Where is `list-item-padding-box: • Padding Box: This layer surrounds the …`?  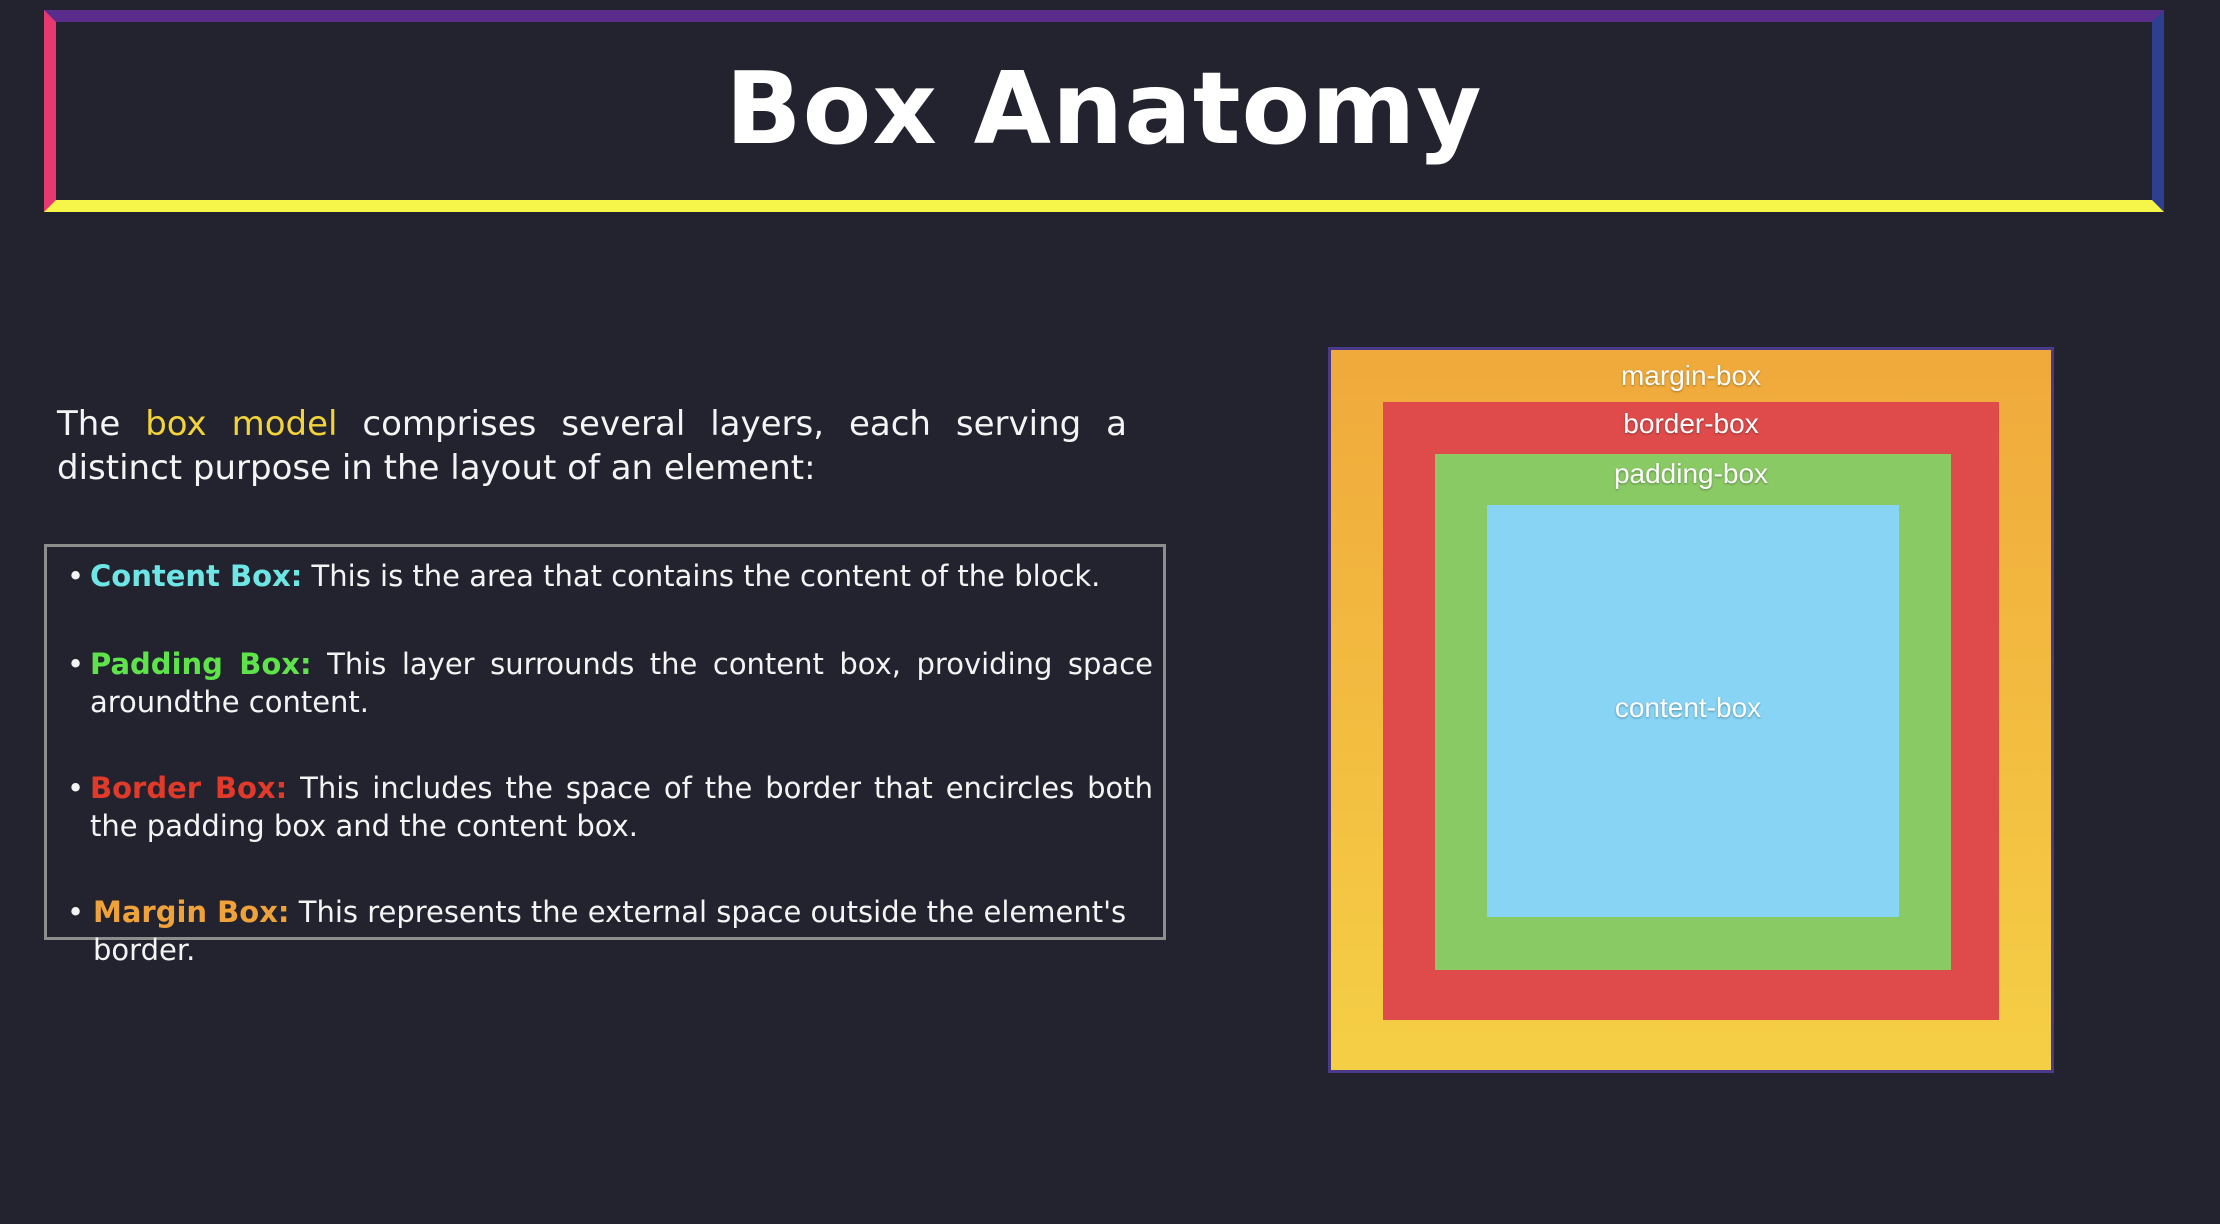 list-item-padding-box: • Padding Box: This layer surrounds the … is located at coordinates (610, 683).